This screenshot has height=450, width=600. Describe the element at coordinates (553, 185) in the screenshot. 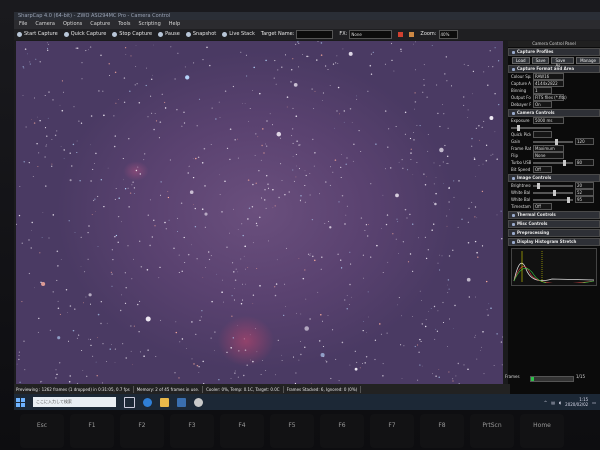

I see `brightness-slider` at that location.